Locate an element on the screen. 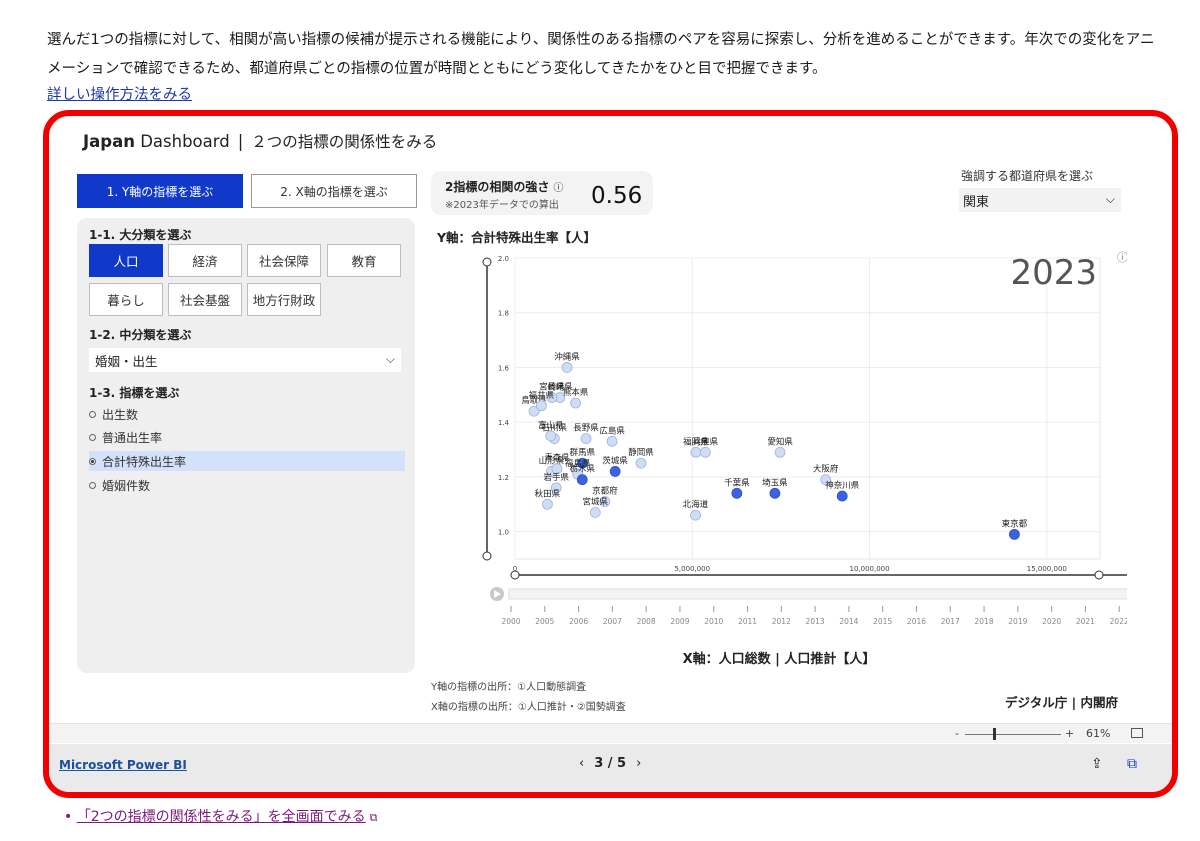  intro-help-link: 詳しい操作方法をみる is located at coordinates (119, 93).